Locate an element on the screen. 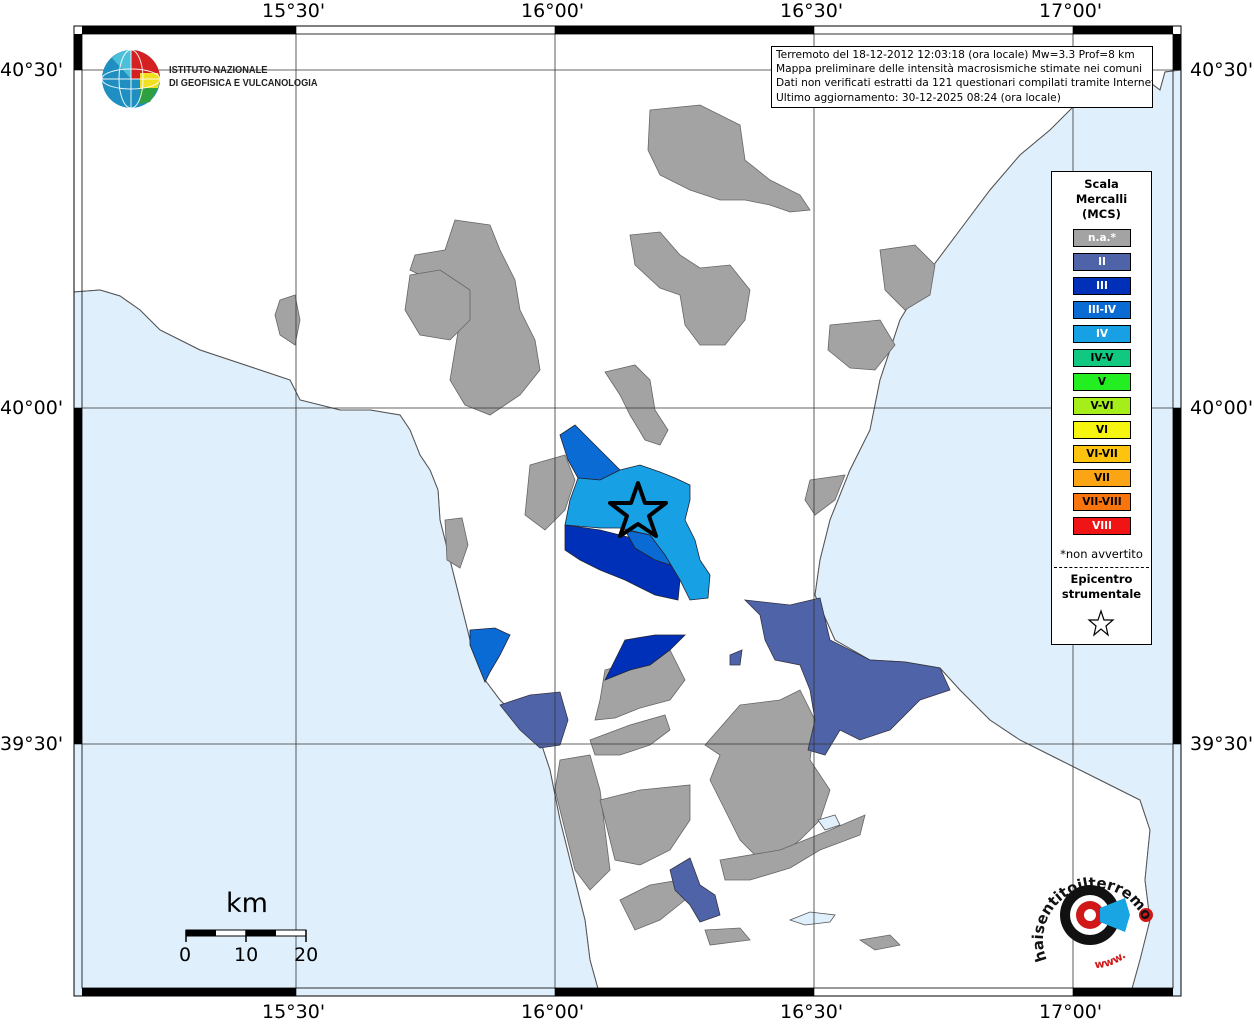 The height and width of the screenshot is (1024, 1254). globe-icon is located at coordinates (131, 79).